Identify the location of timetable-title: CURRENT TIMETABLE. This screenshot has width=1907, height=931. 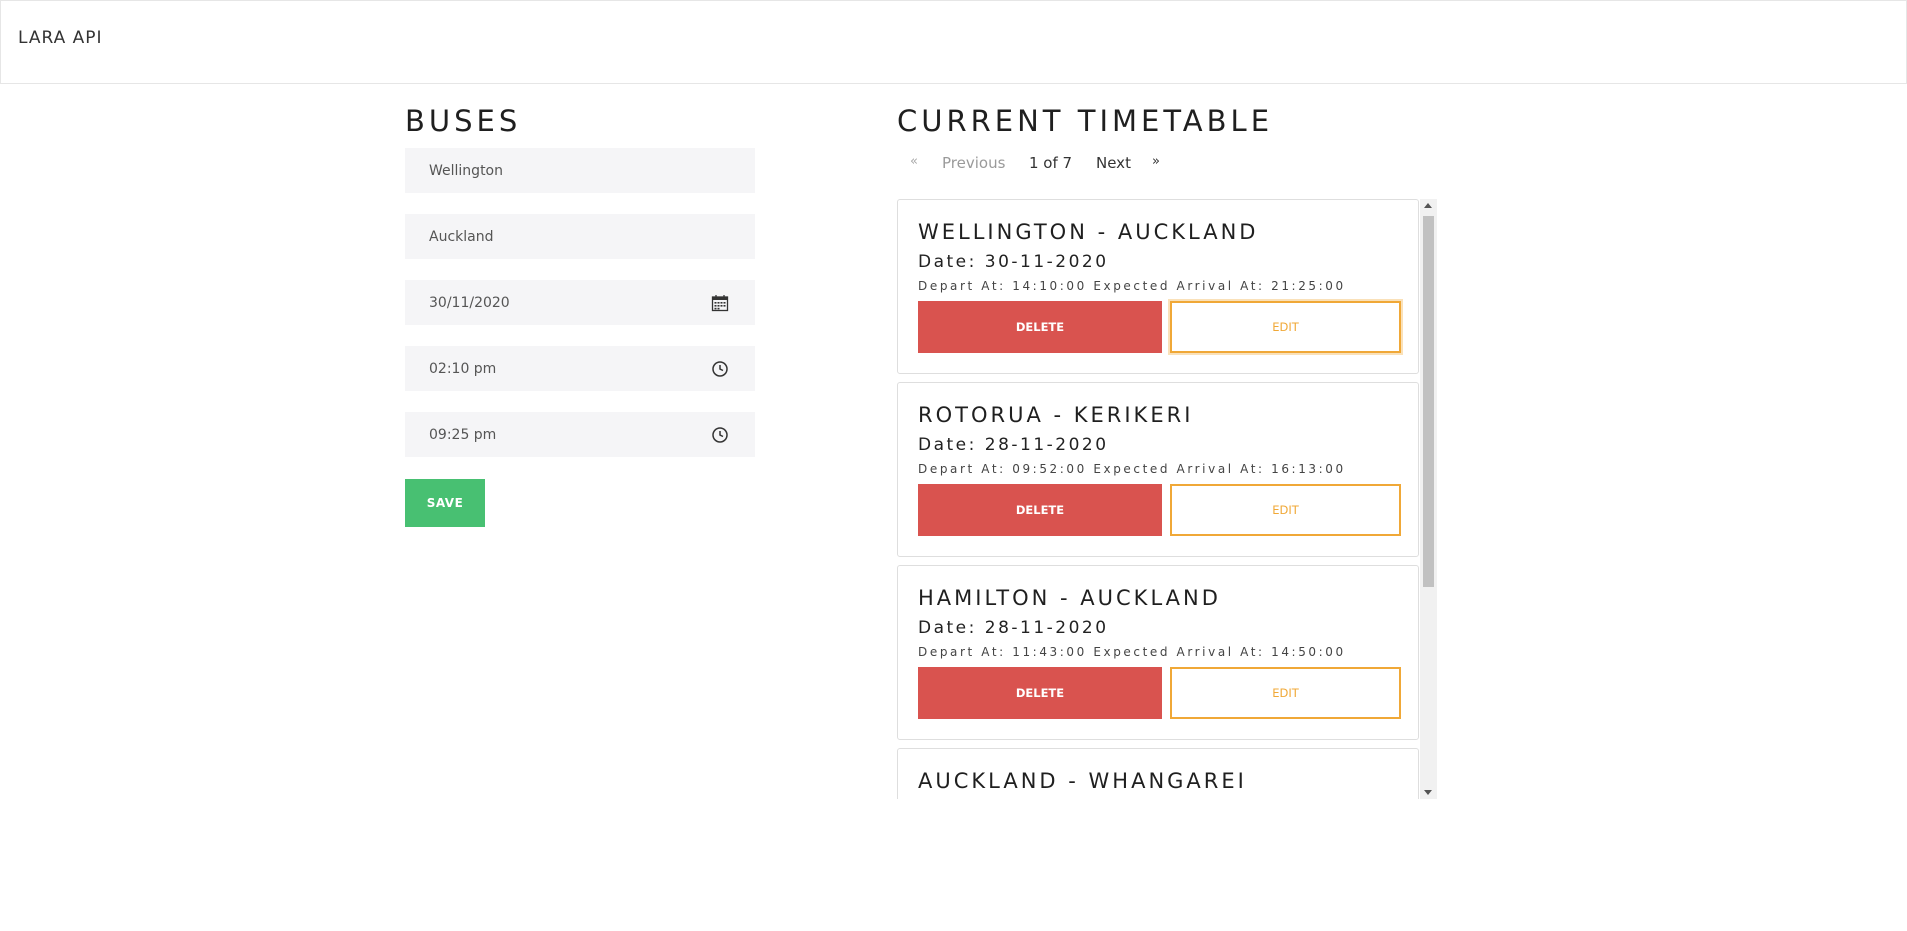
(1085, 121).